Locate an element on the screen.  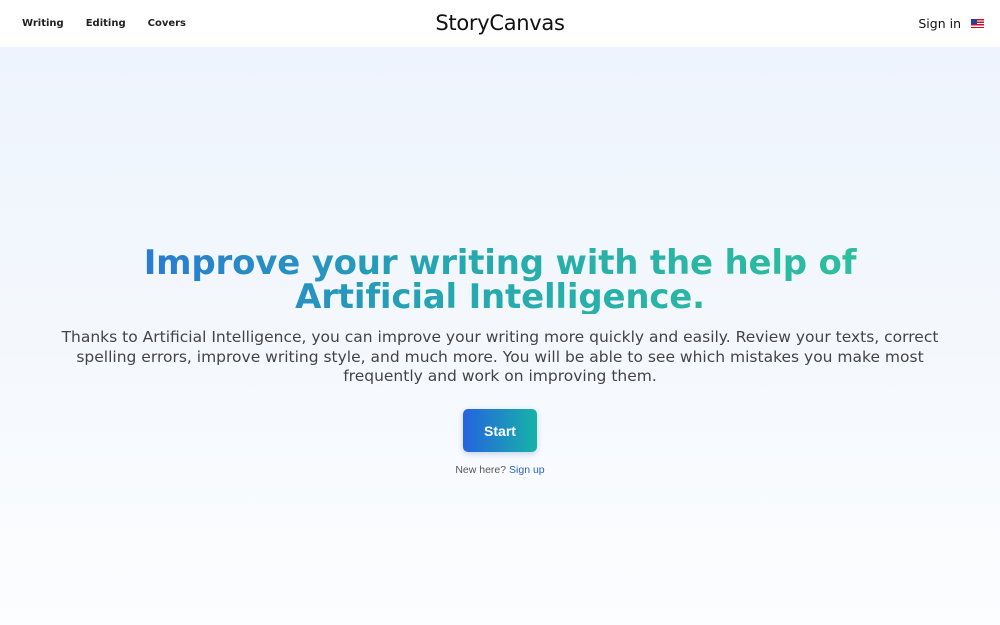
nav-writing-link: Writing is located at coordinates (43, 23).